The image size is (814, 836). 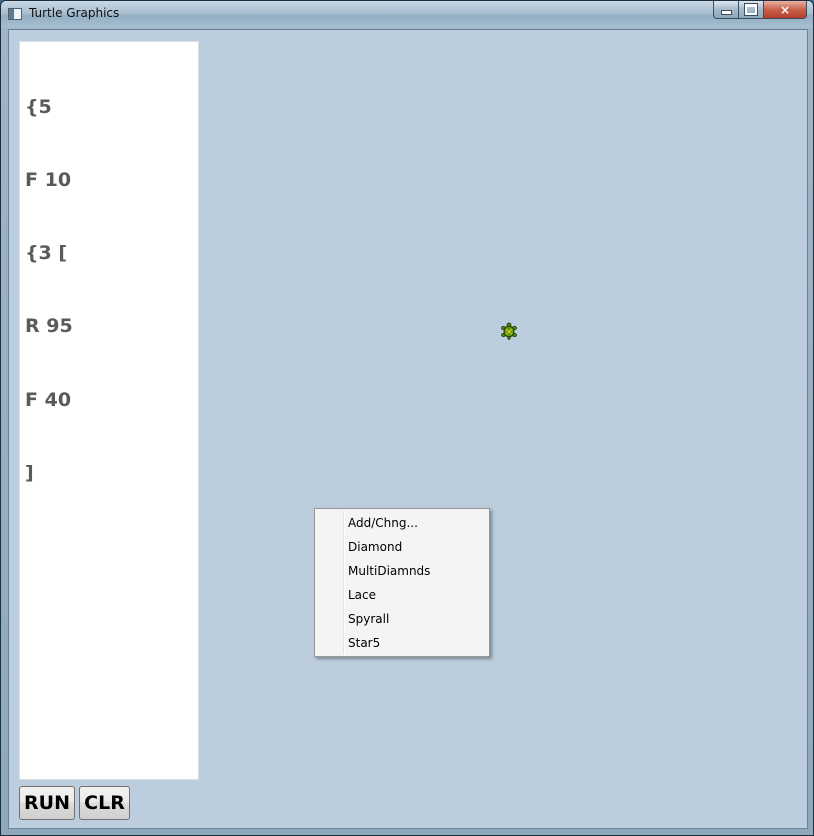 I want to click on minimize-button, so click(x=726, y=10).